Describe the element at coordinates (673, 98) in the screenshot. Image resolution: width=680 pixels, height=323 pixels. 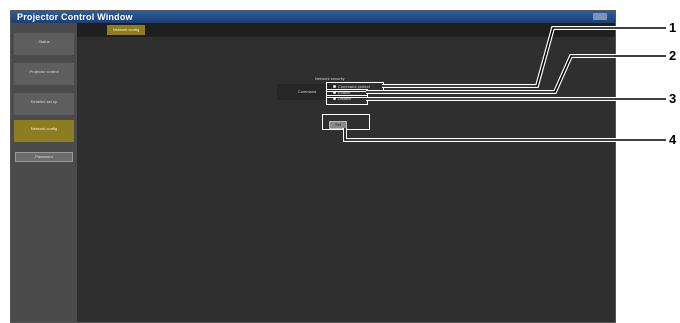
I see `callout-number-3: 3` at that location.